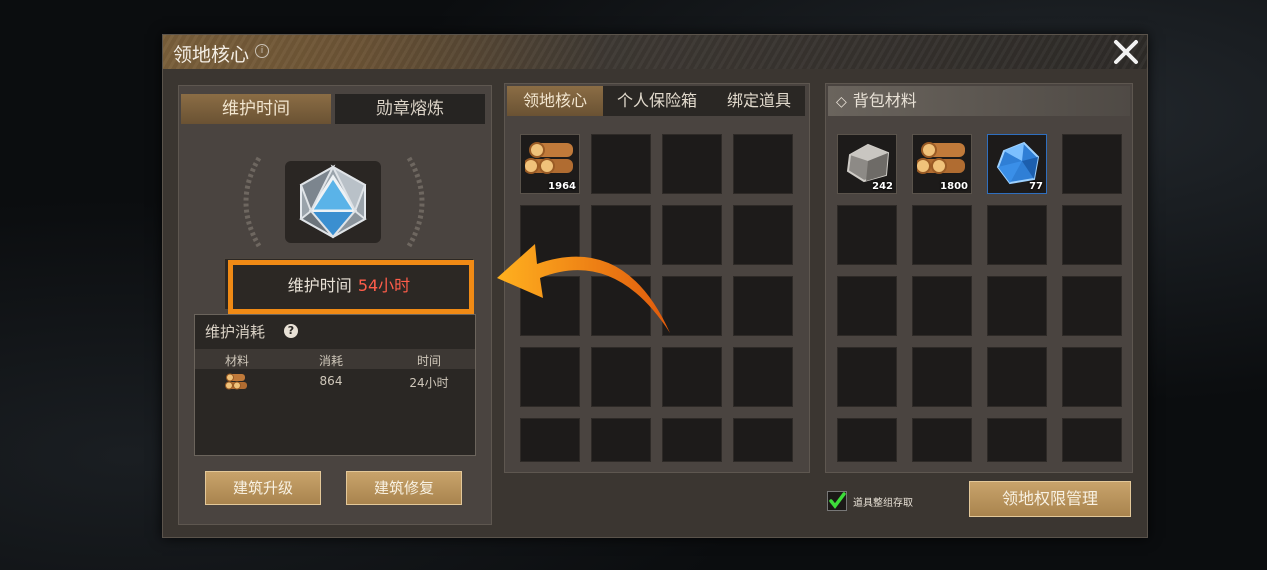 The width and height of the screenshot is (1267, 570). I want to click on column-material: 材料, so click(236, 361).